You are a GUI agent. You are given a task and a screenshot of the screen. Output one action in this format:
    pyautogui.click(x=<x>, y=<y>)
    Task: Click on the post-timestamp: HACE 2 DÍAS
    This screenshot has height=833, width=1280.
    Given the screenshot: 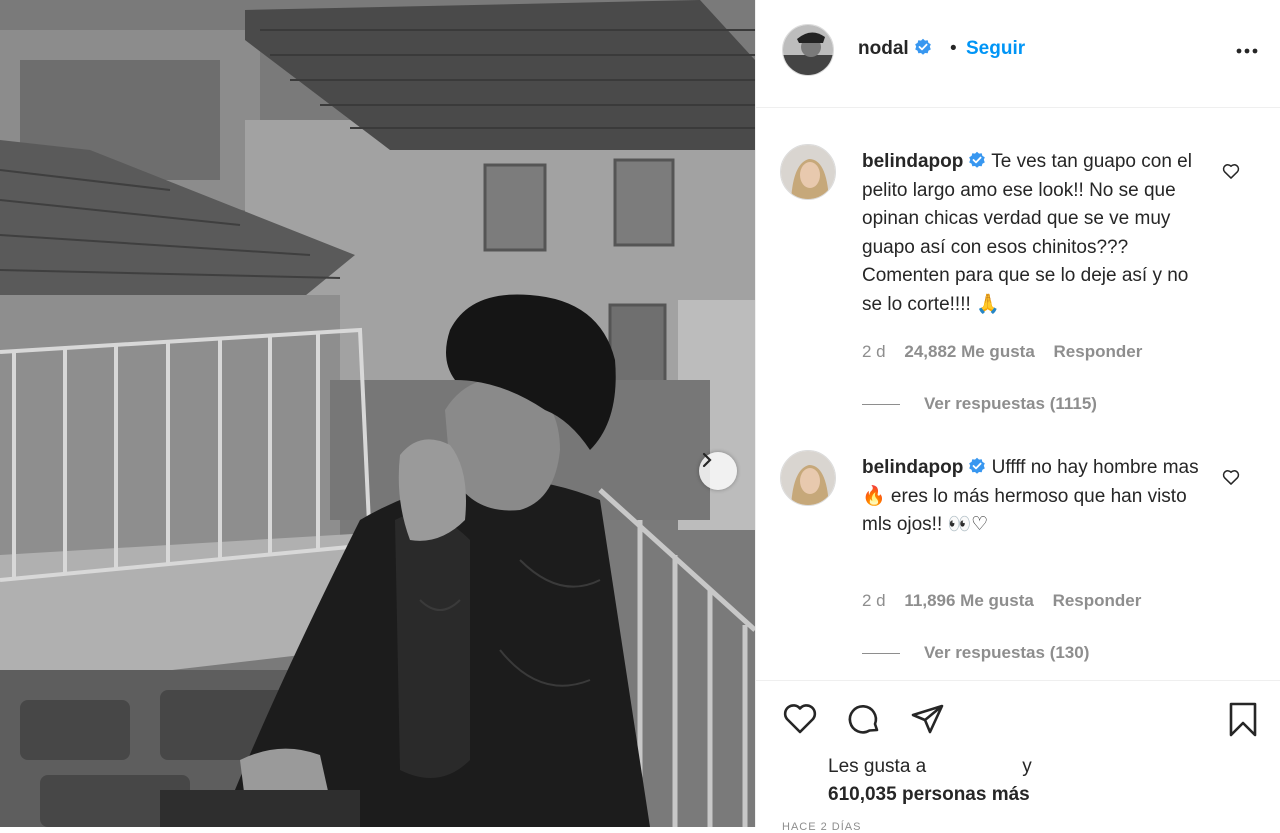 What is the action you would take?
    pyautogui.click(x=822, y=827)
    